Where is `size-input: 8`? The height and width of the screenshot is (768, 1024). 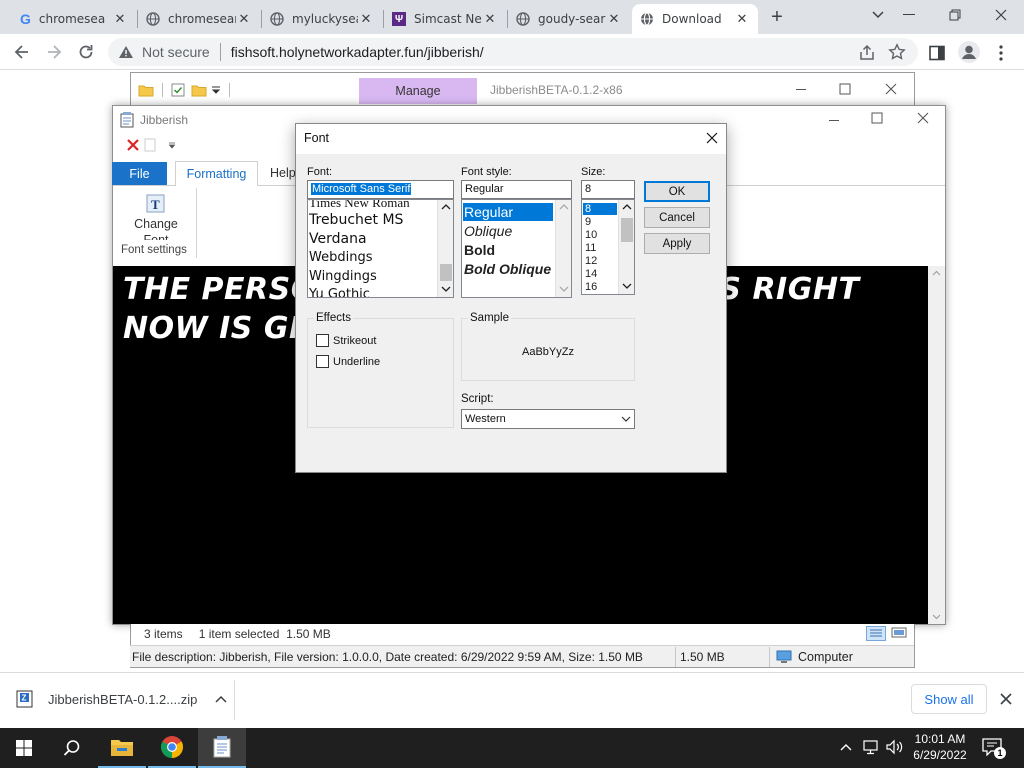 size-input: 8 is located at coordinates (608, 189).